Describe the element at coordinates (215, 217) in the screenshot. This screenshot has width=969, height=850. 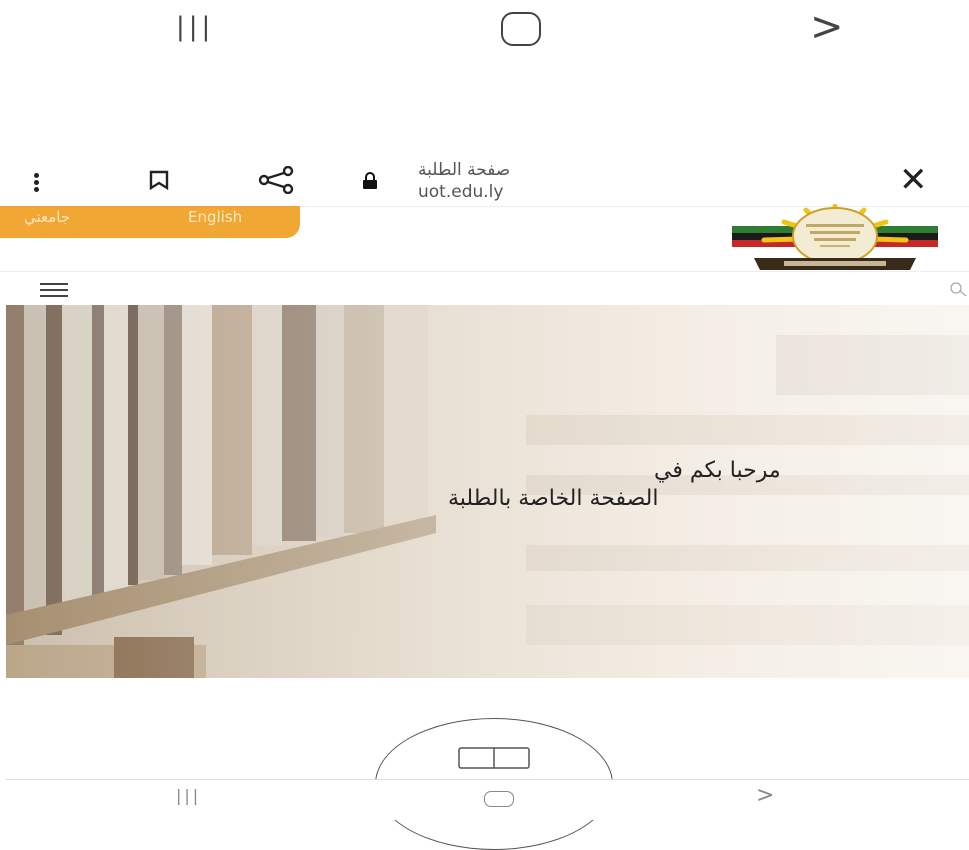
I see `english-language-link: English` at that location.